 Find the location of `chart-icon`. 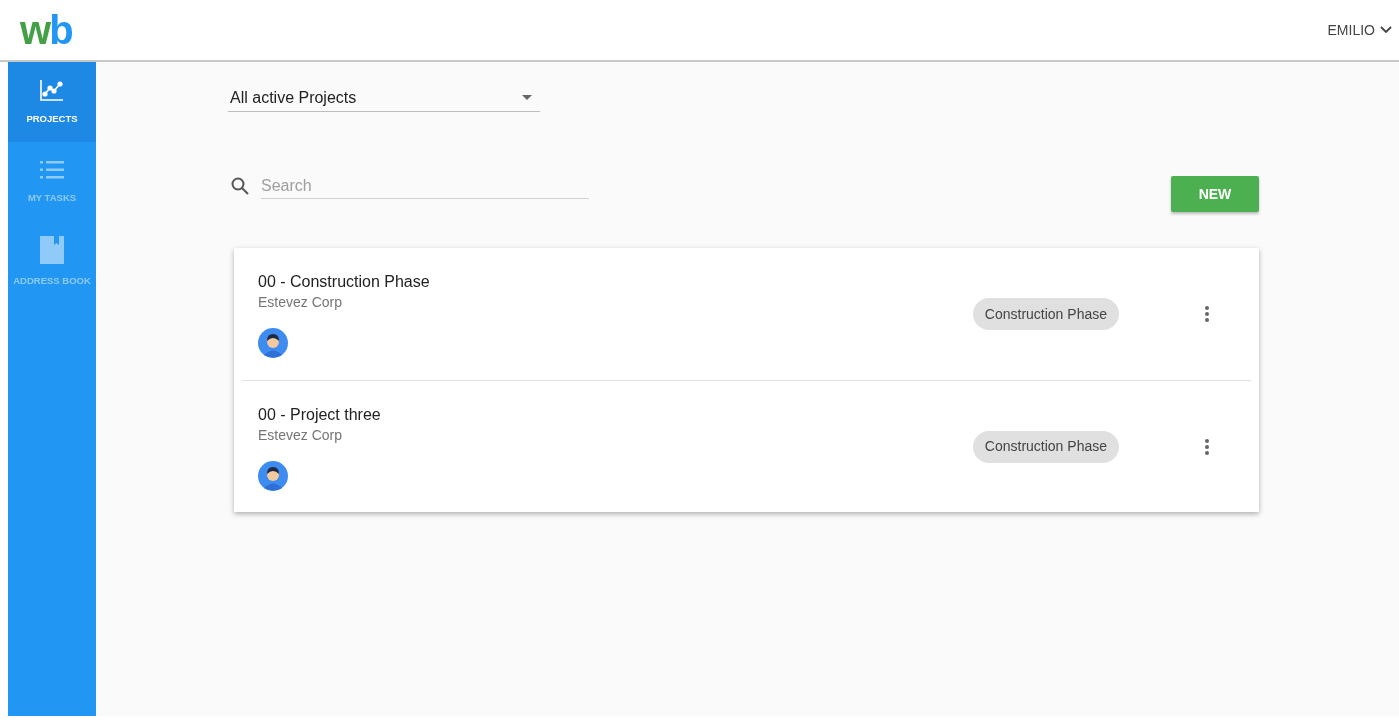

chart-icon is located at coordinates (52, 89).